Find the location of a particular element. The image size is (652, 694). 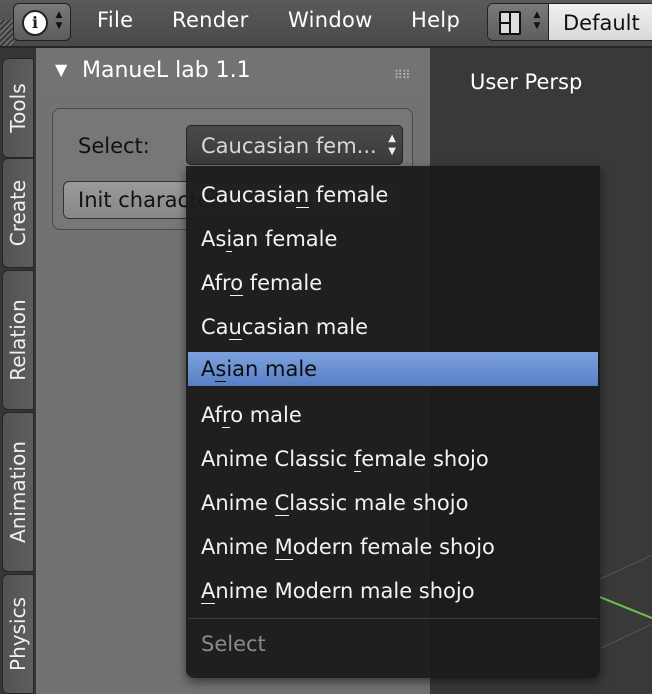

screen-layout-name: Default is located at coordinates (600, 22).